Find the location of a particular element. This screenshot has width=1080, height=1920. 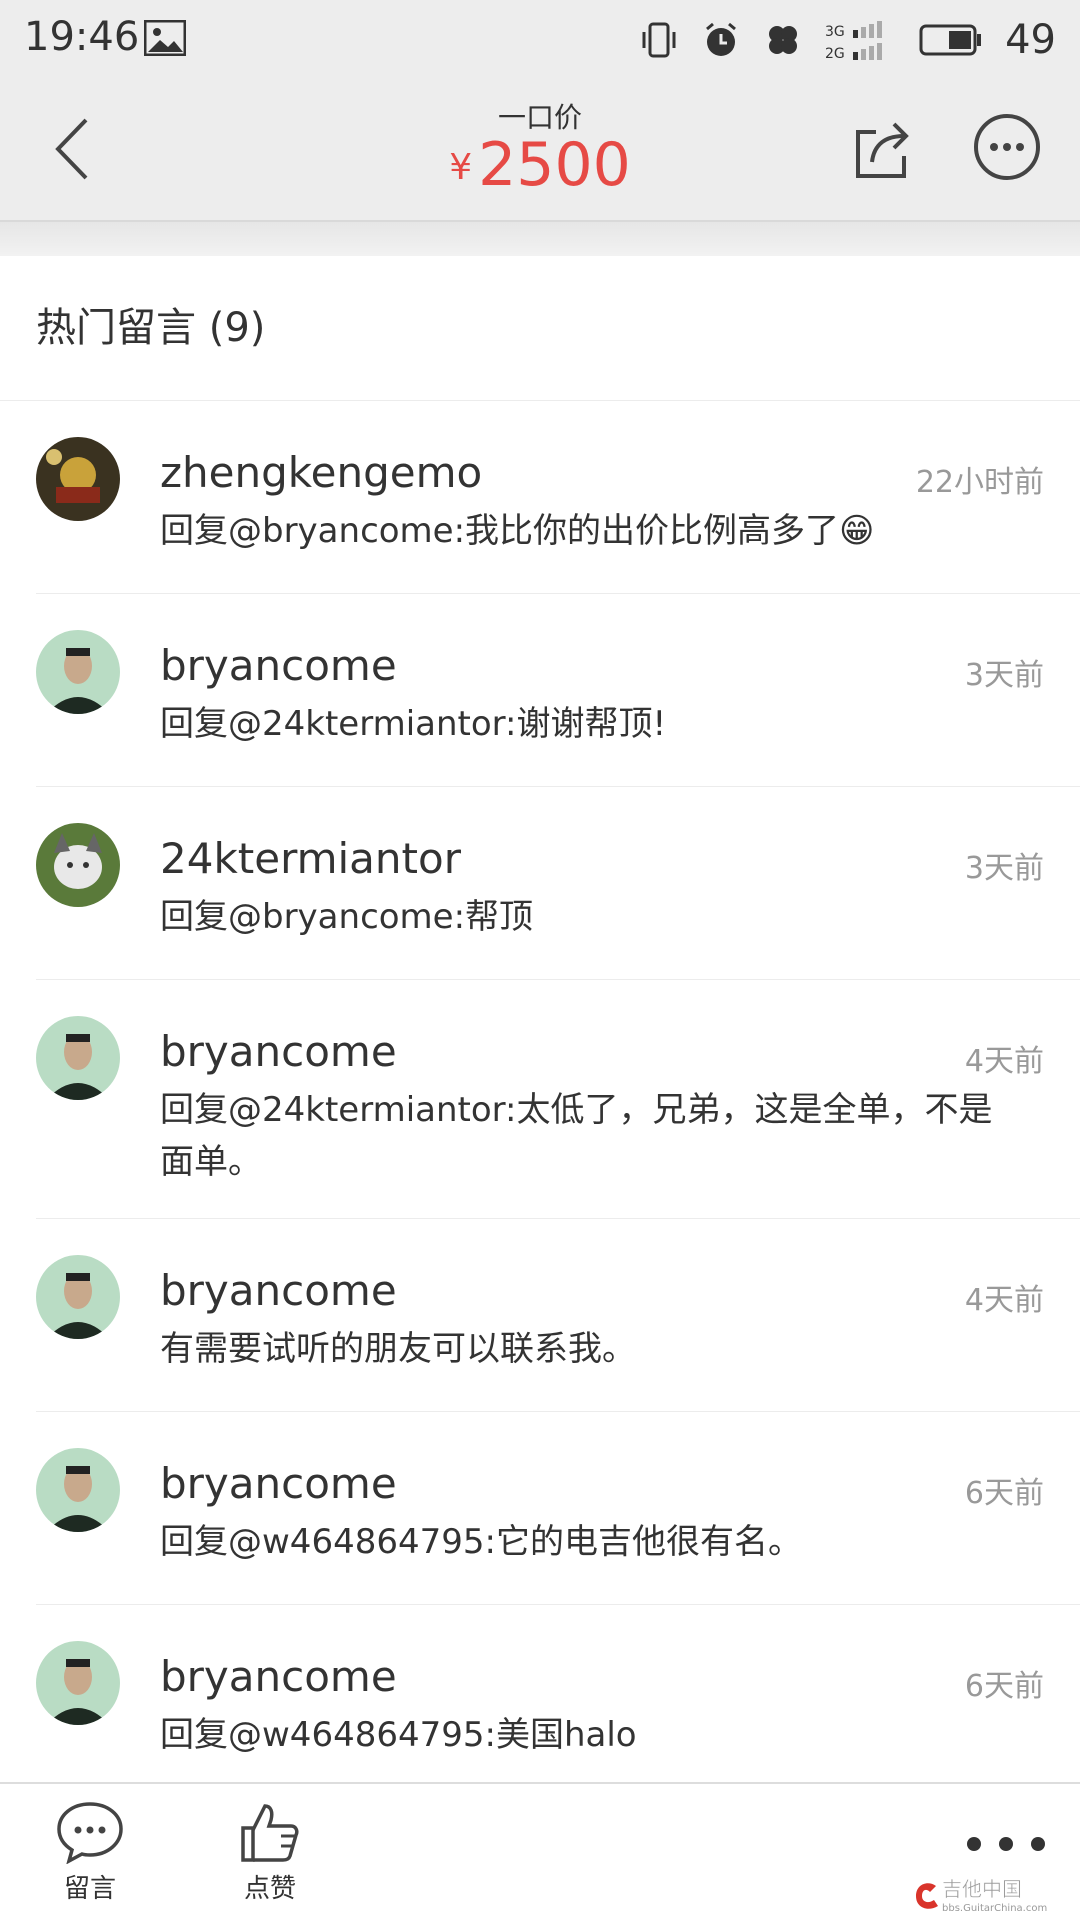

comment-text: 回复@w464864795:它的电吉他很有名。 is located at coordinates (481, 1542).